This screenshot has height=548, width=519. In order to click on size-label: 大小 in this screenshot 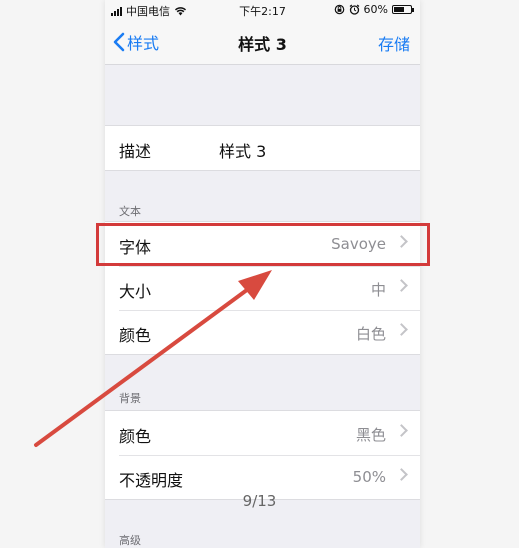, I will do `click(135, 291)`.